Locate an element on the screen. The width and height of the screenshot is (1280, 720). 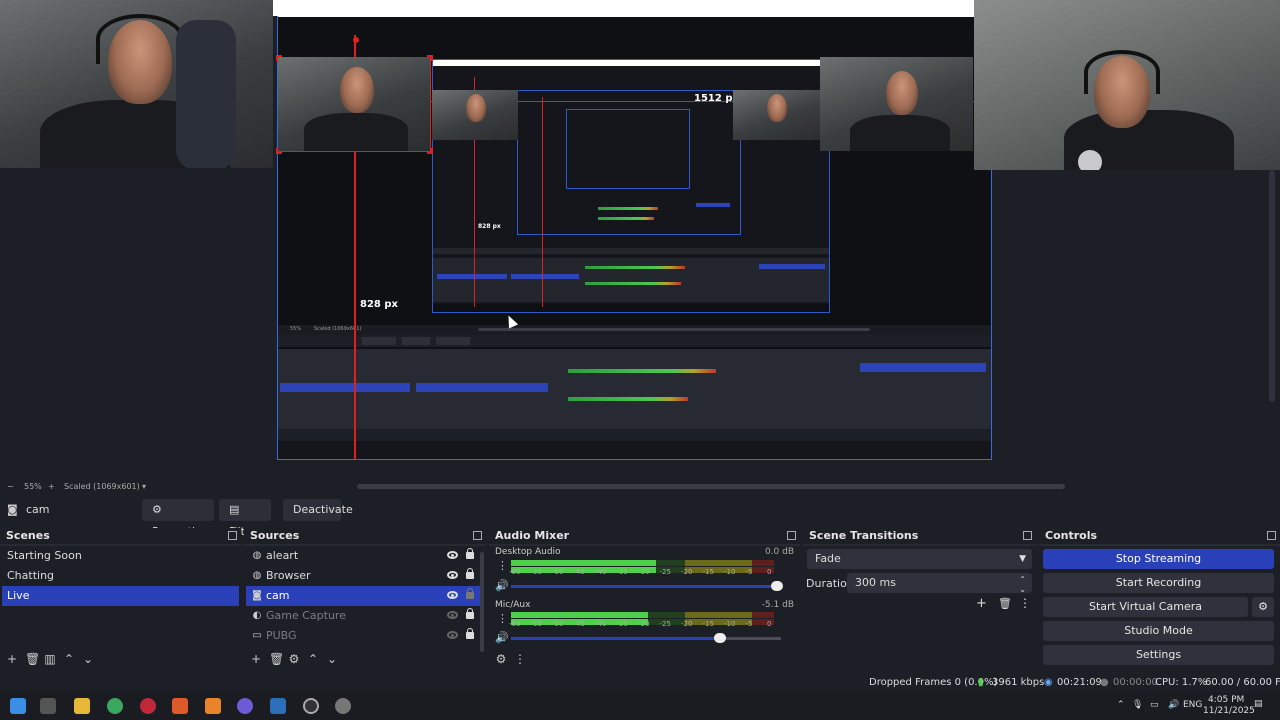
settings-button: Settings is located at coordinates (1158, 655).